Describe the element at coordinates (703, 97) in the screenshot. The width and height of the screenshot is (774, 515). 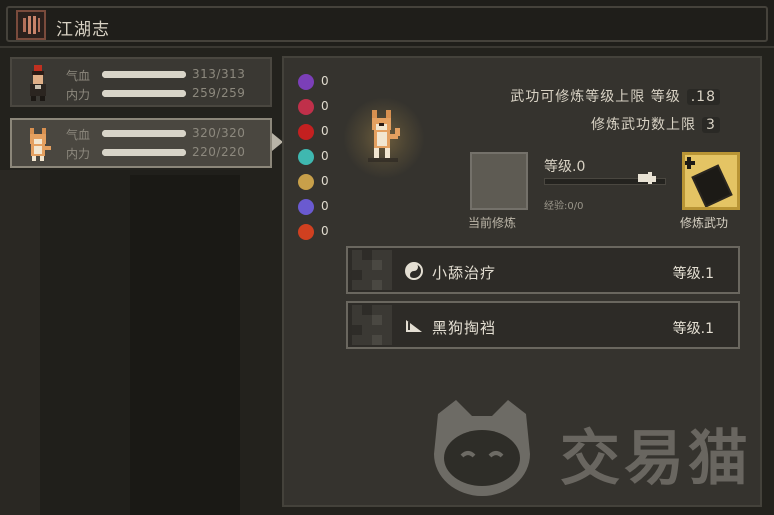
I see `max-level-value: .18` at that location.